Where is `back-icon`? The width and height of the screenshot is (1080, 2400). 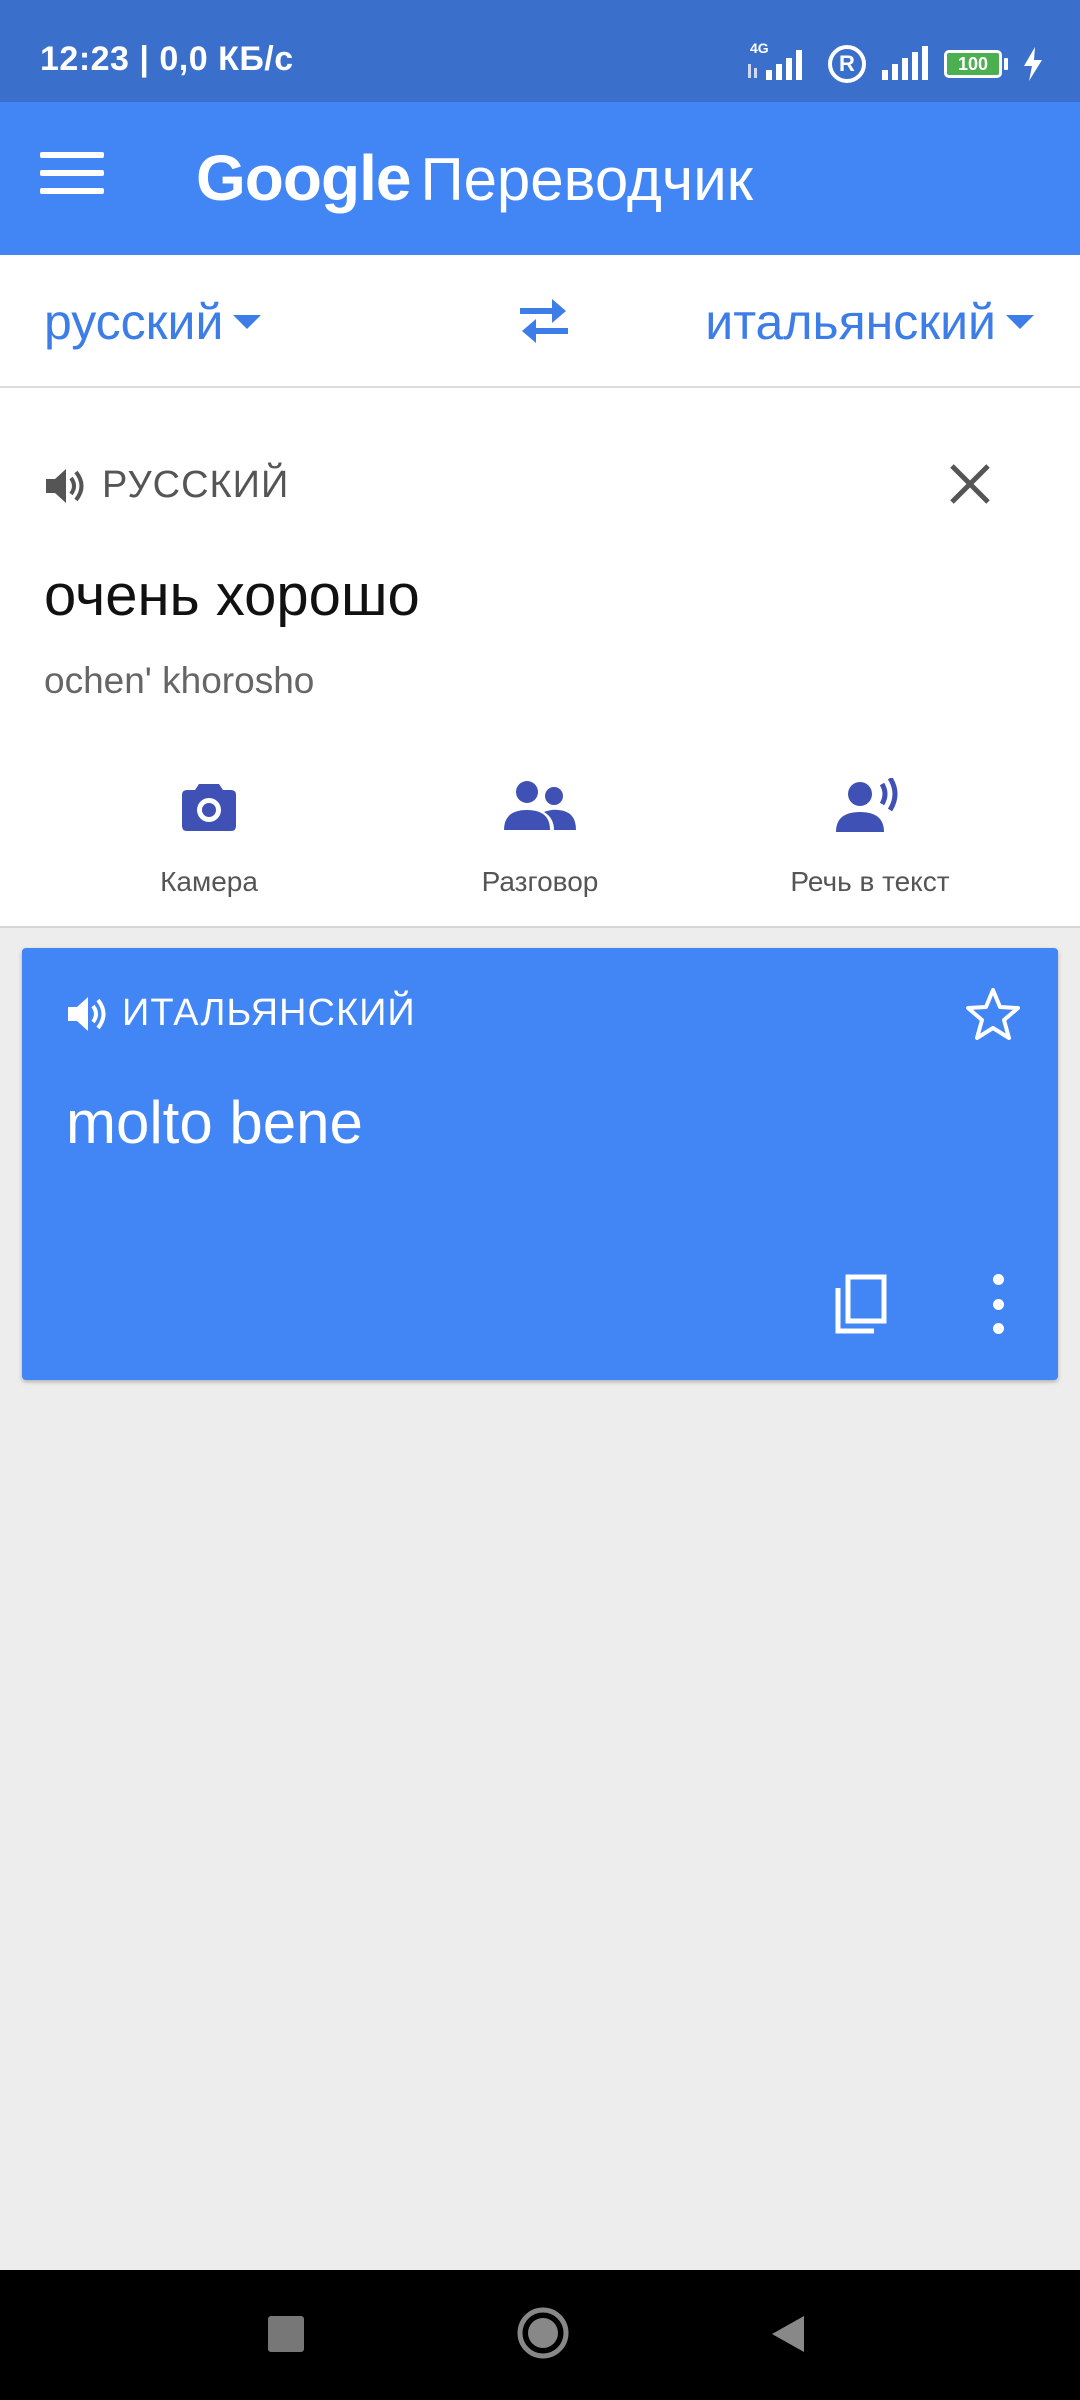
back-icon is located at coordinates (788, 2336).